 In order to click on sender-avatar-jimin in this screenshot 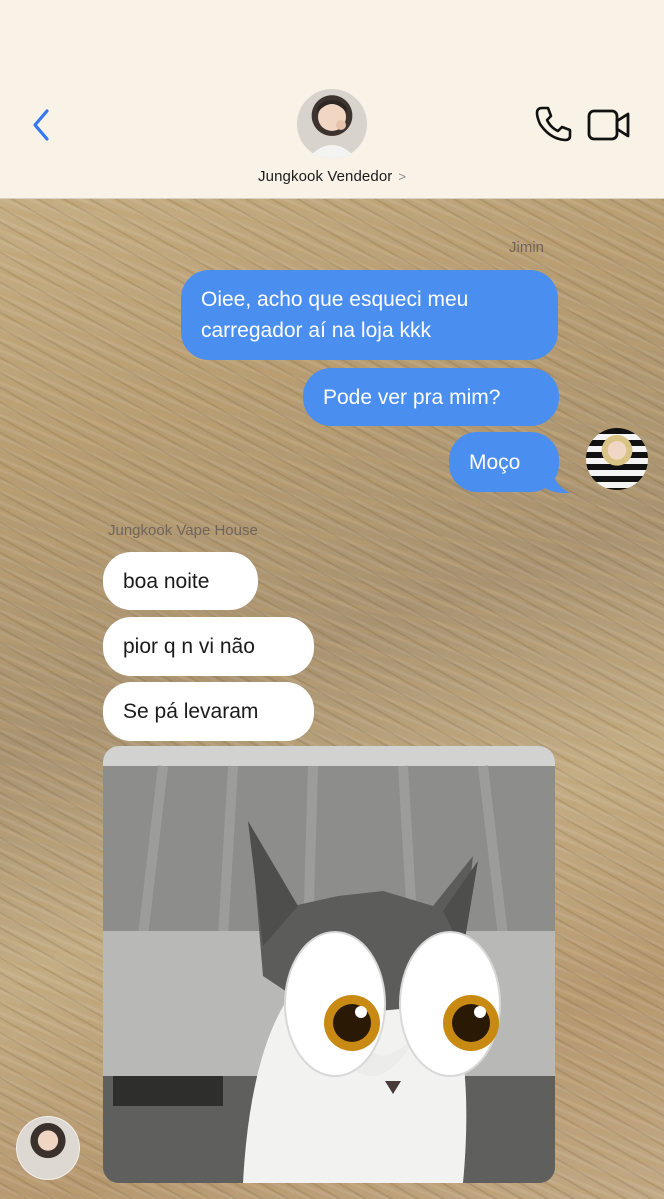, I will do `click(617, 459)`.